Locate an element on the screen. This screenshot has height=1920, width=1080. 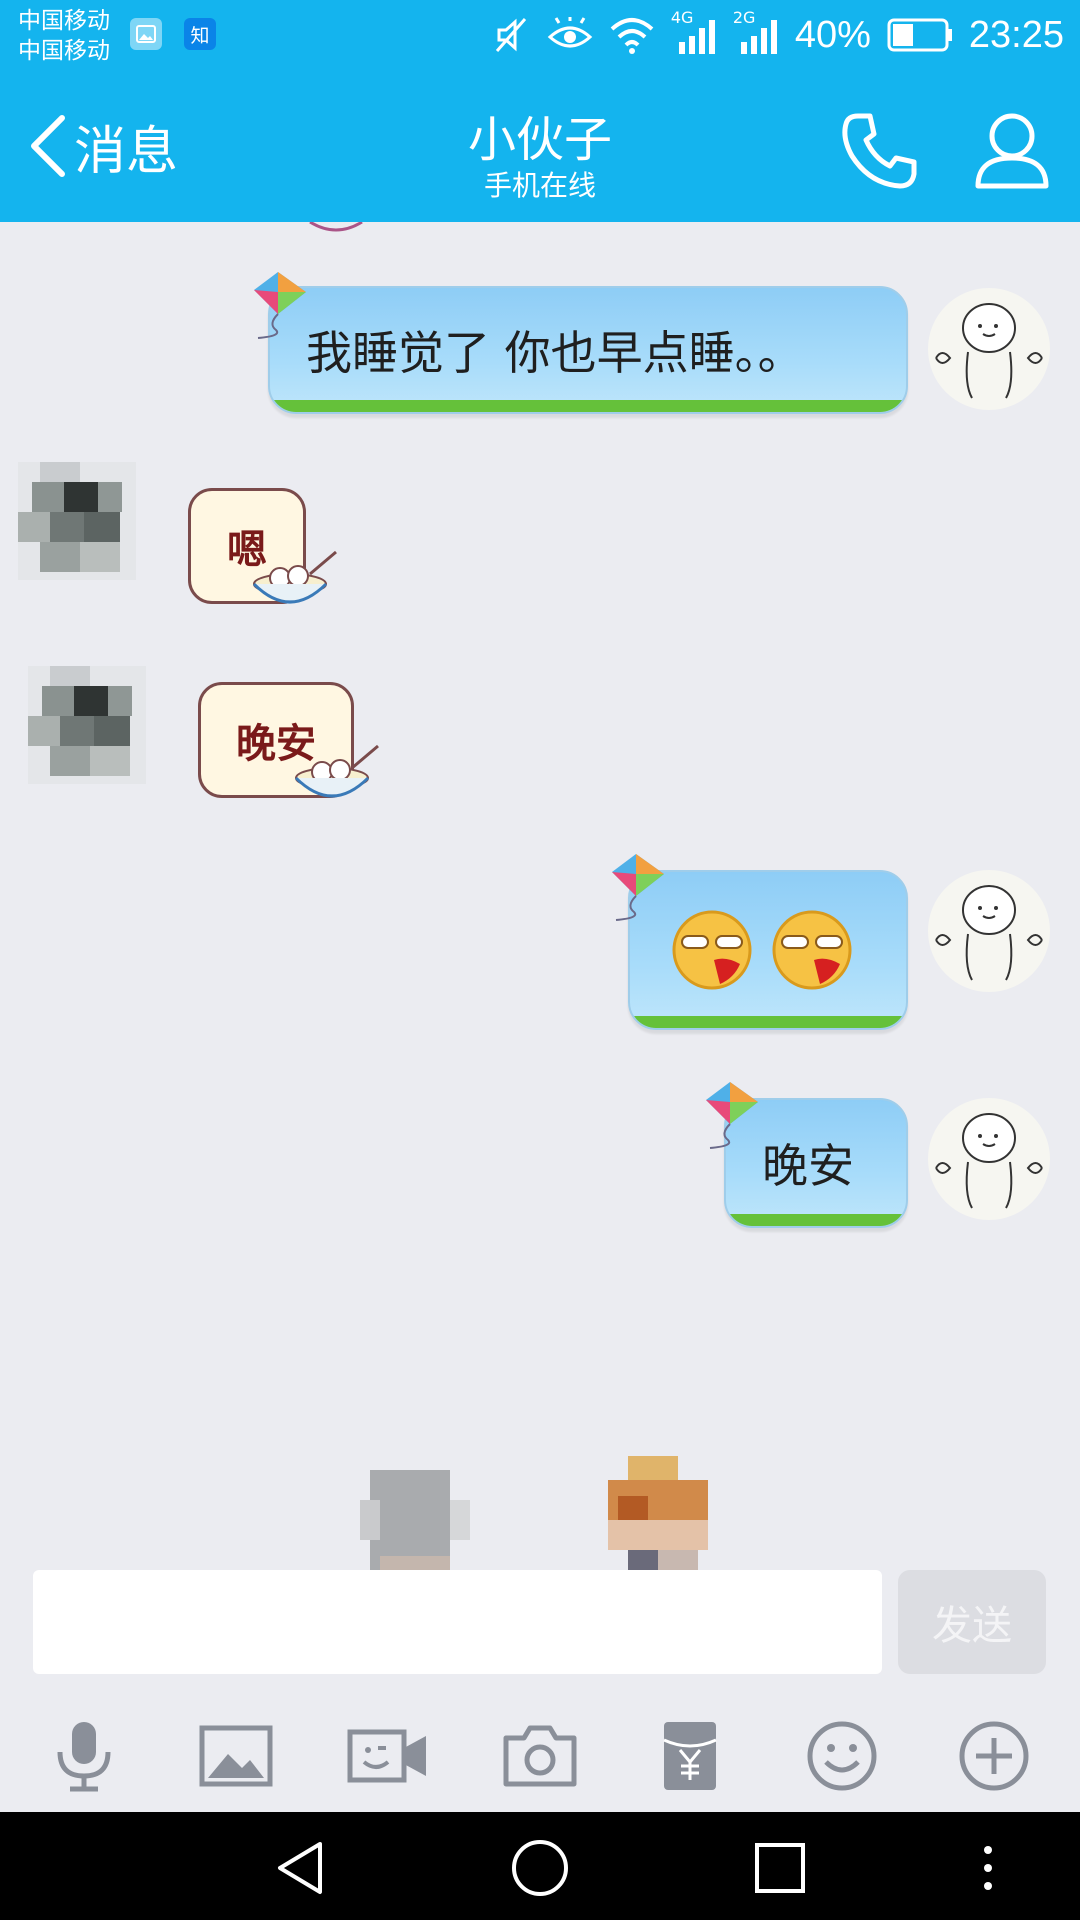
signal-2g-icon: 2G is located at coordinates (756, 33).